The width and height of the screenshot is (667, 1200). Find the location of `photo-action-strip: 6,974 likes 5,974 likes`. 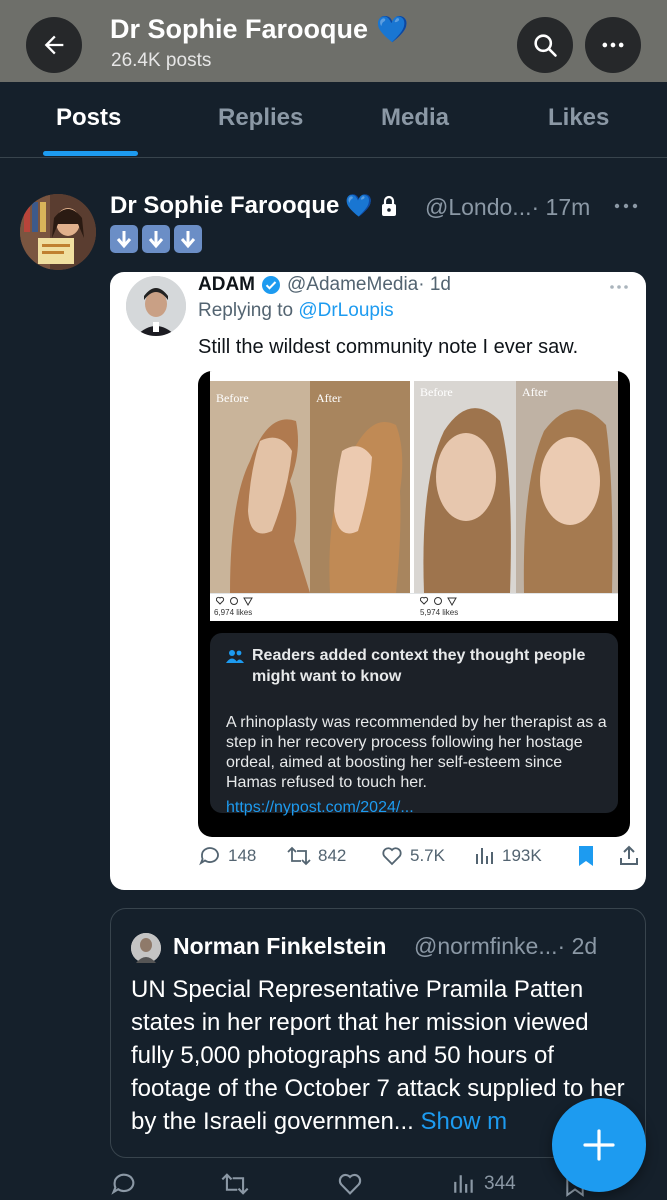

photo-action-strip: 6,974 likes 5,974 likes is located at coordinates (414, 607).